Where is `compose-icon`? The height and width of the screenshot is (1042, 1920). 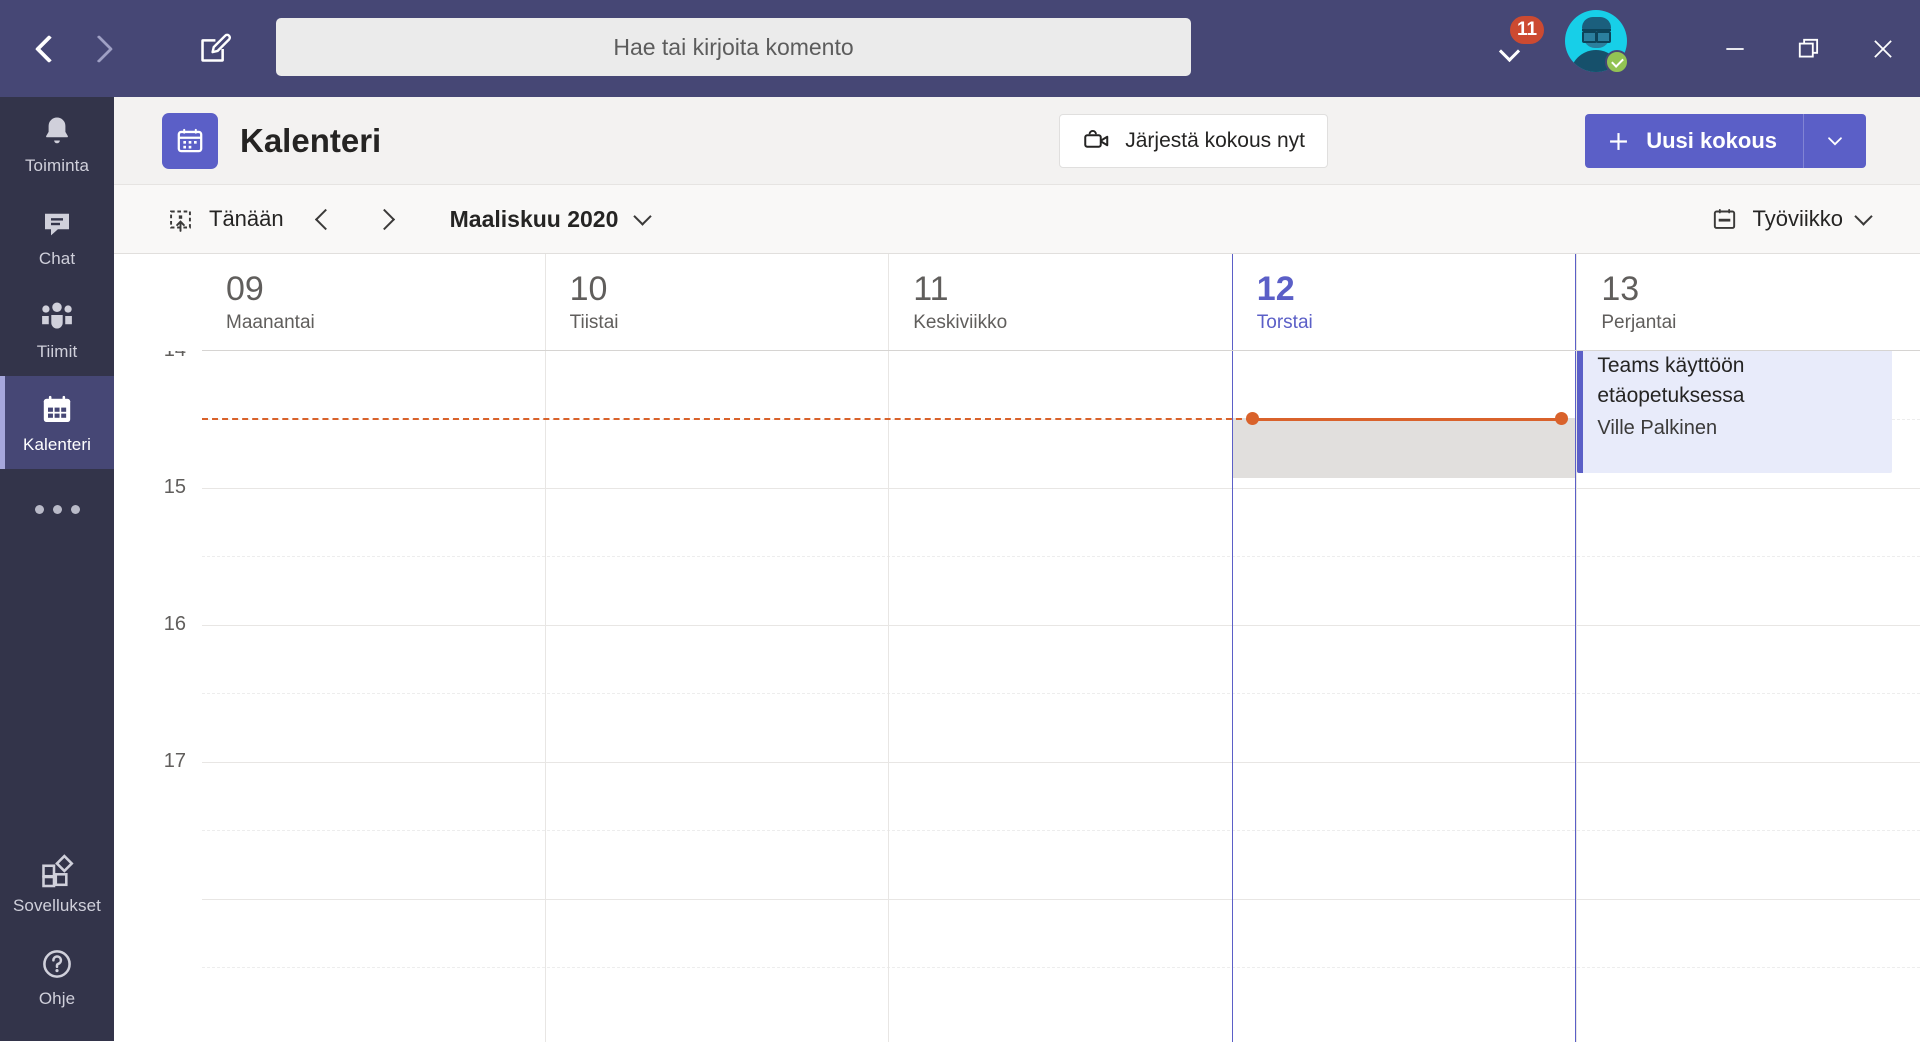 compose-icon is located at coordinates (216, 47).